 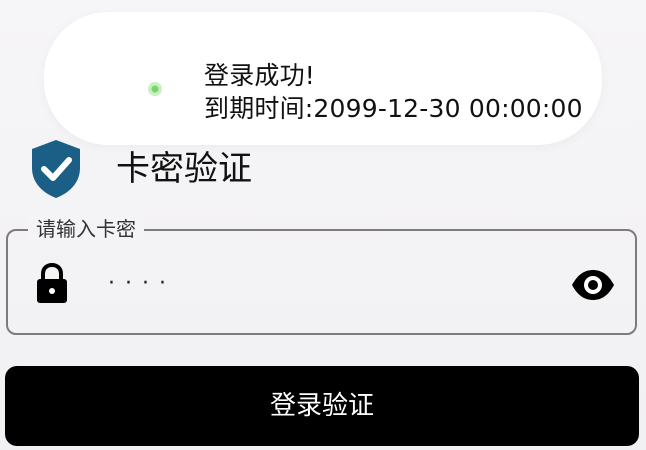 I want to click on lock-icon, so click(x=52, y=282).